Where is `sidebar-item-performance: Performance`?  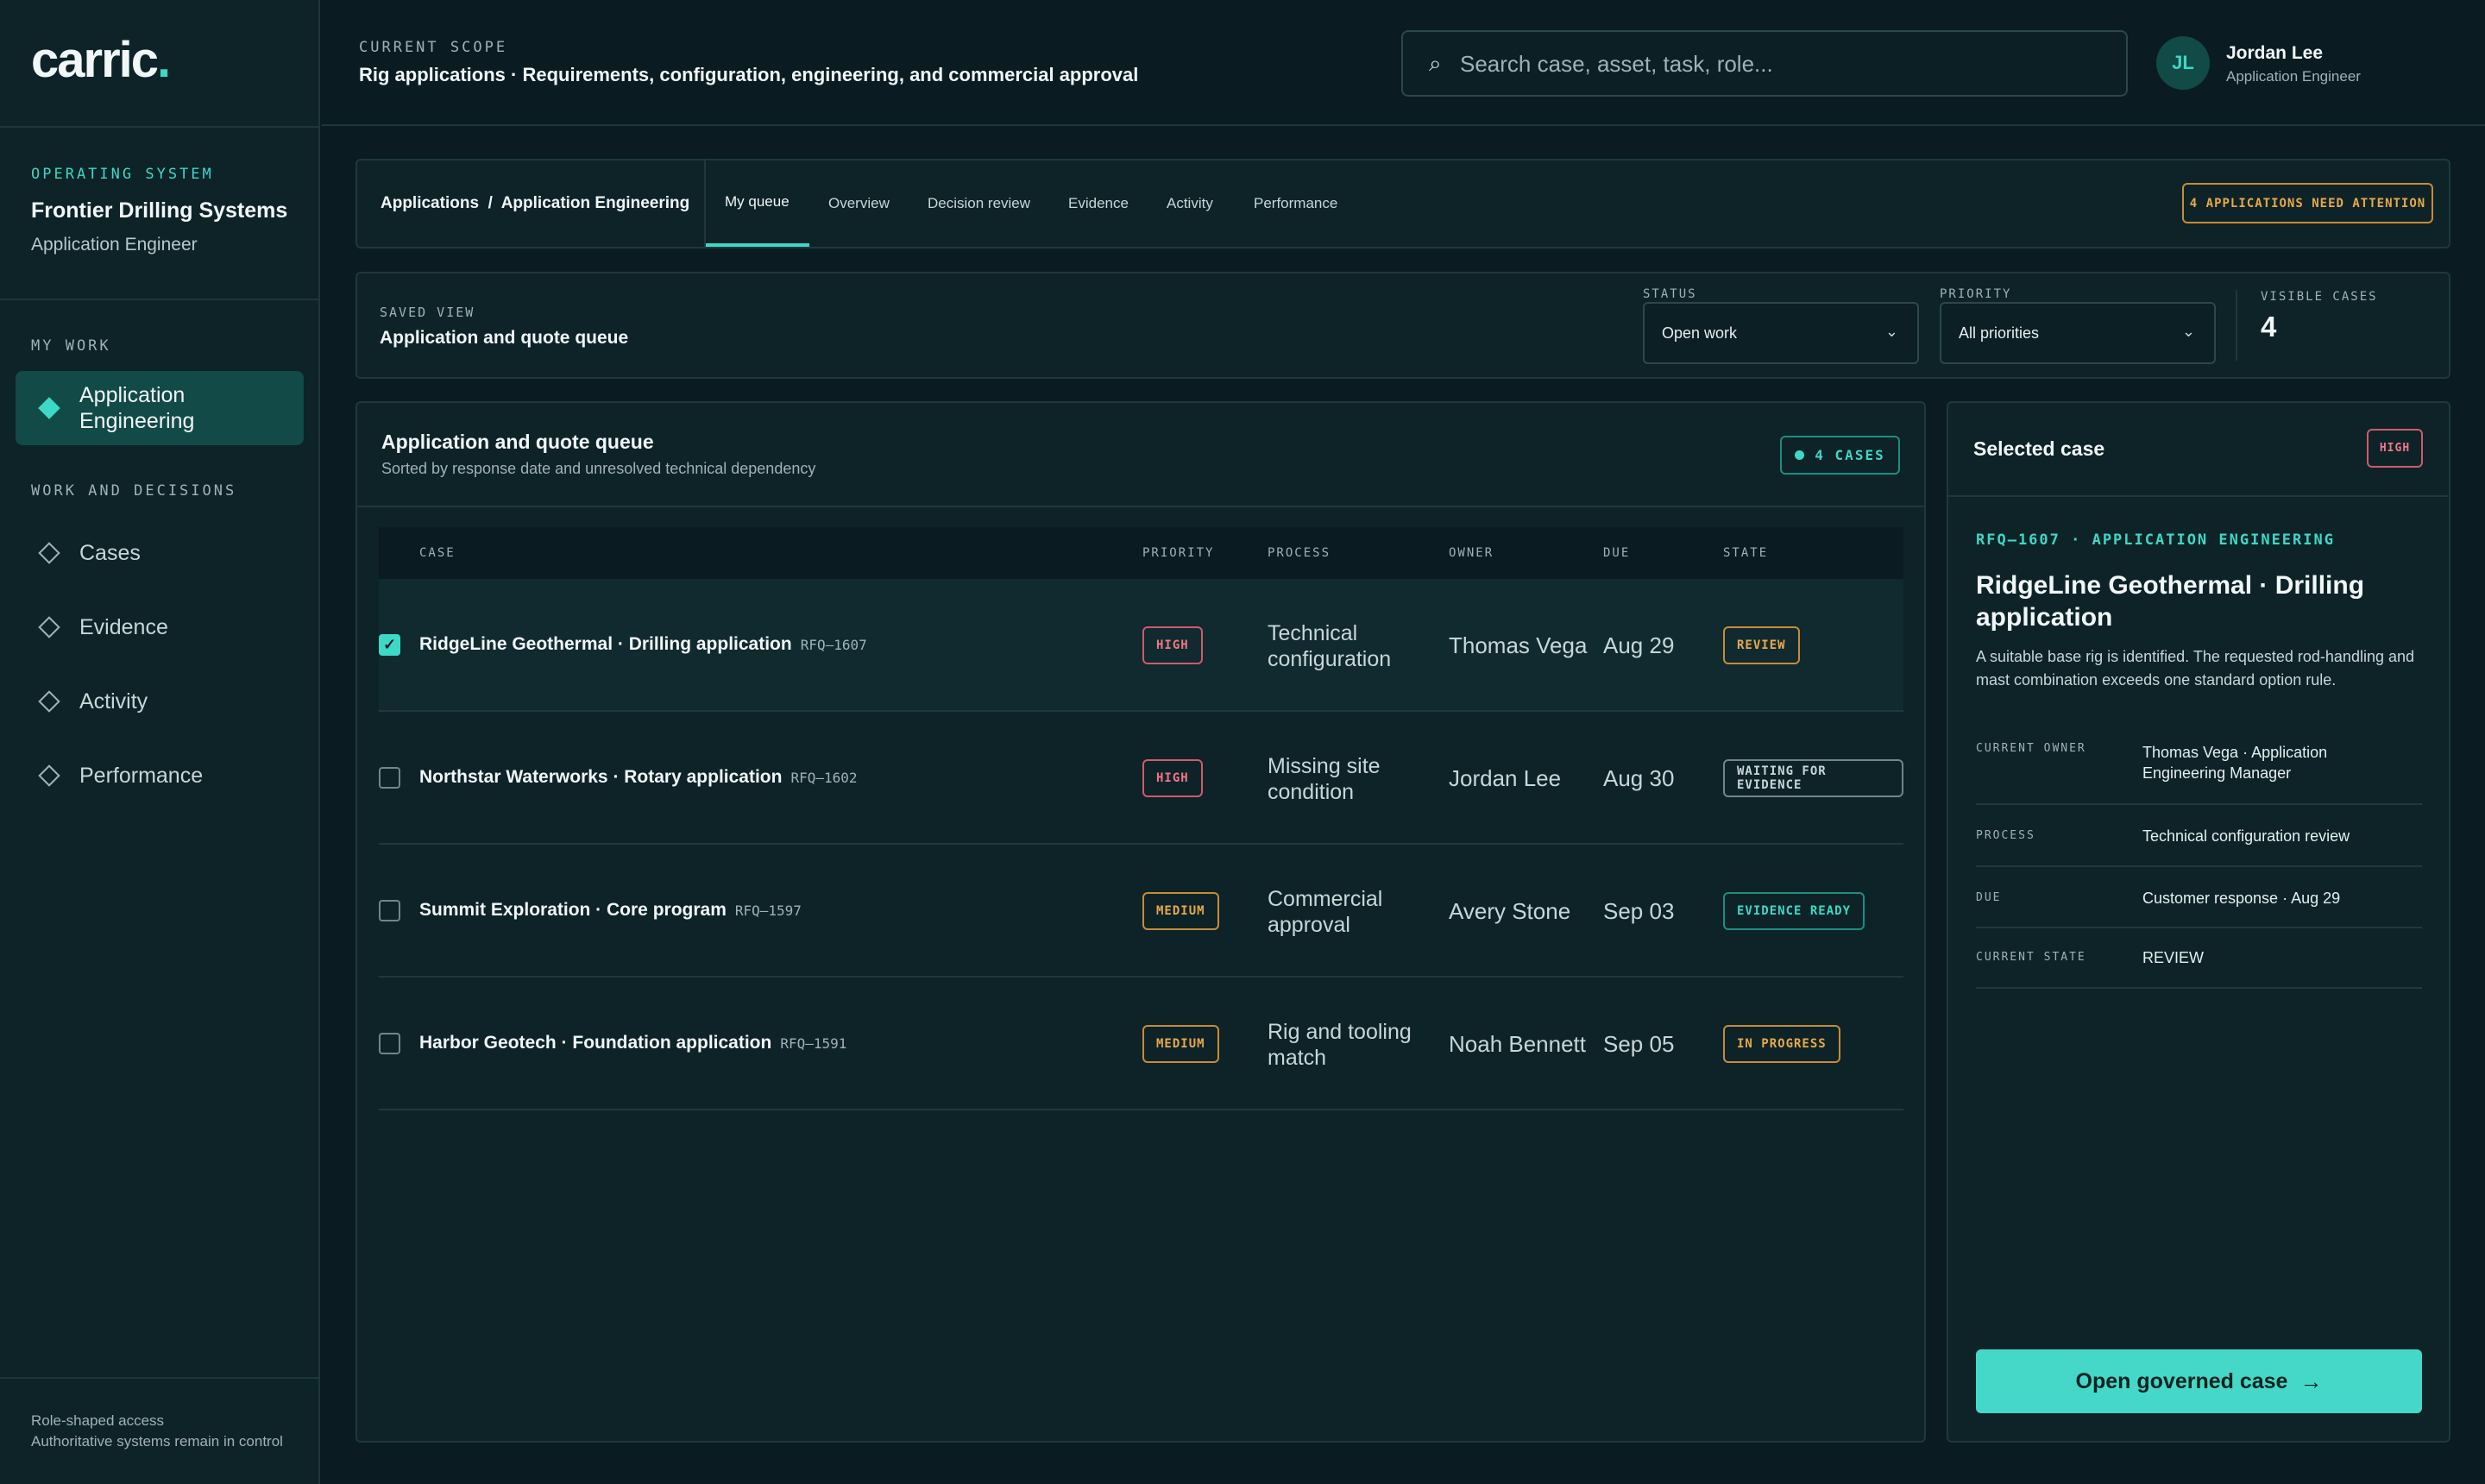
sidebar-item-performance: Performance is located at coordinates (160, 776).